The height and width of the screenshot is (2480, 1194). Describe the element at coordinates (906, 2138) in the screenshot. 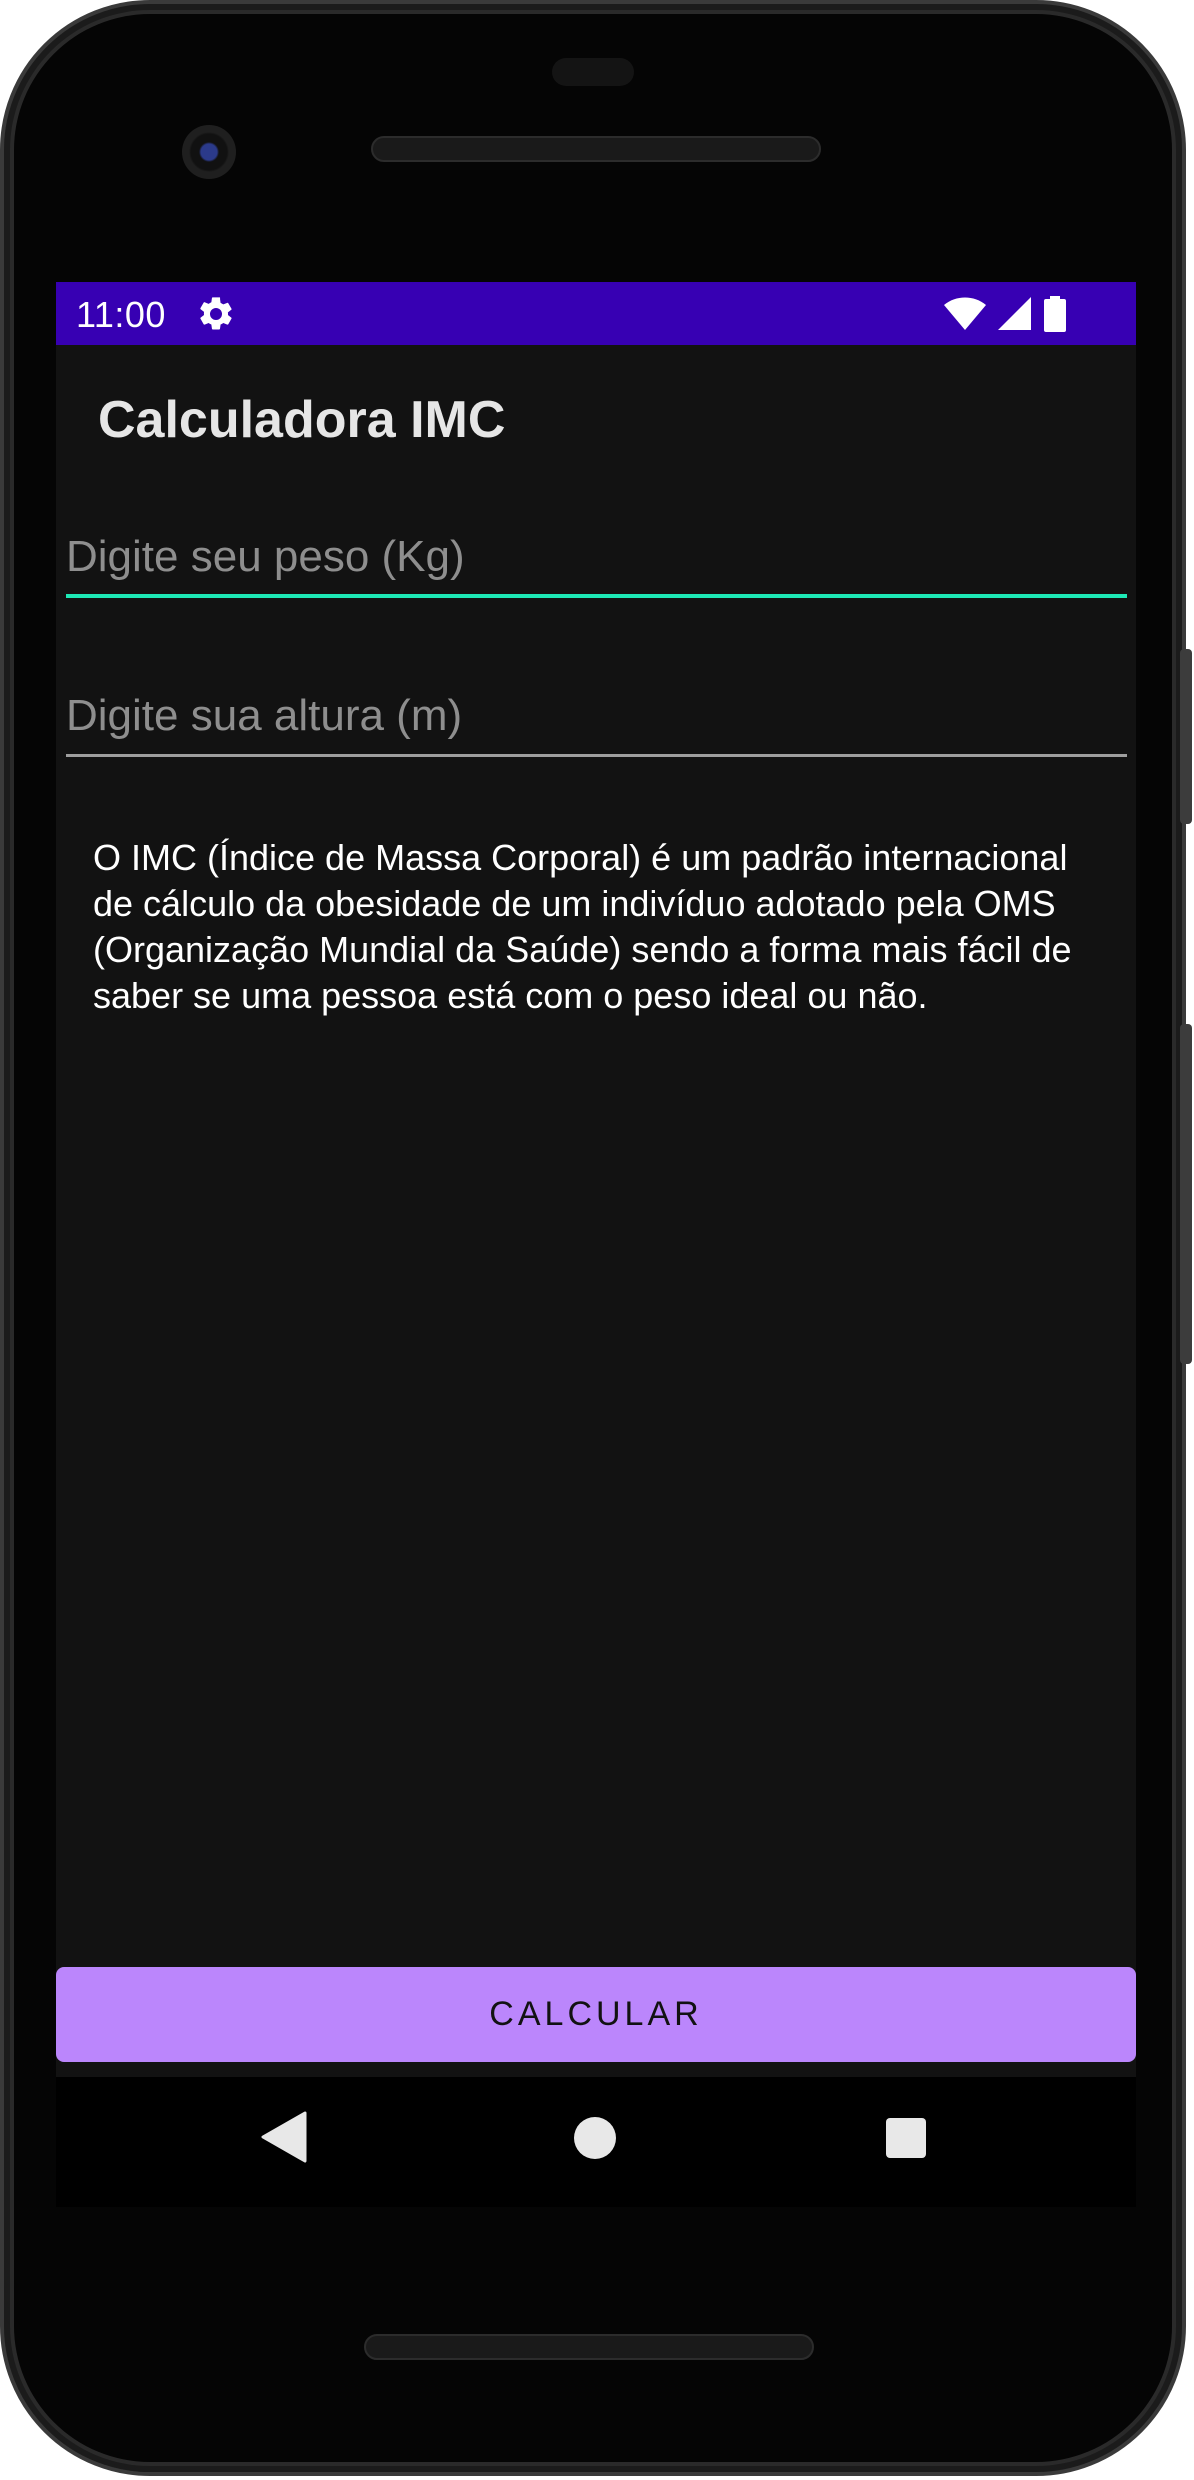

I see `recents-square-icon` at that location.